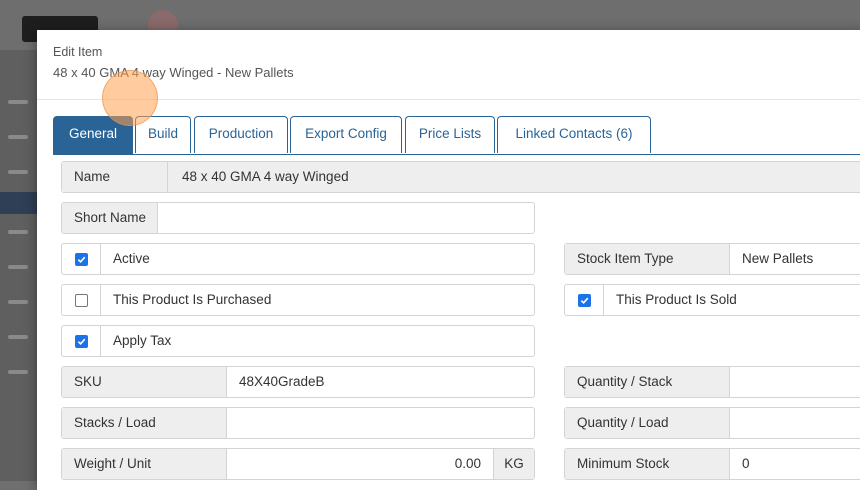 The height and width of the screenshot is (490, 860). I want to click on tab-build: Build, so click(163, 134).